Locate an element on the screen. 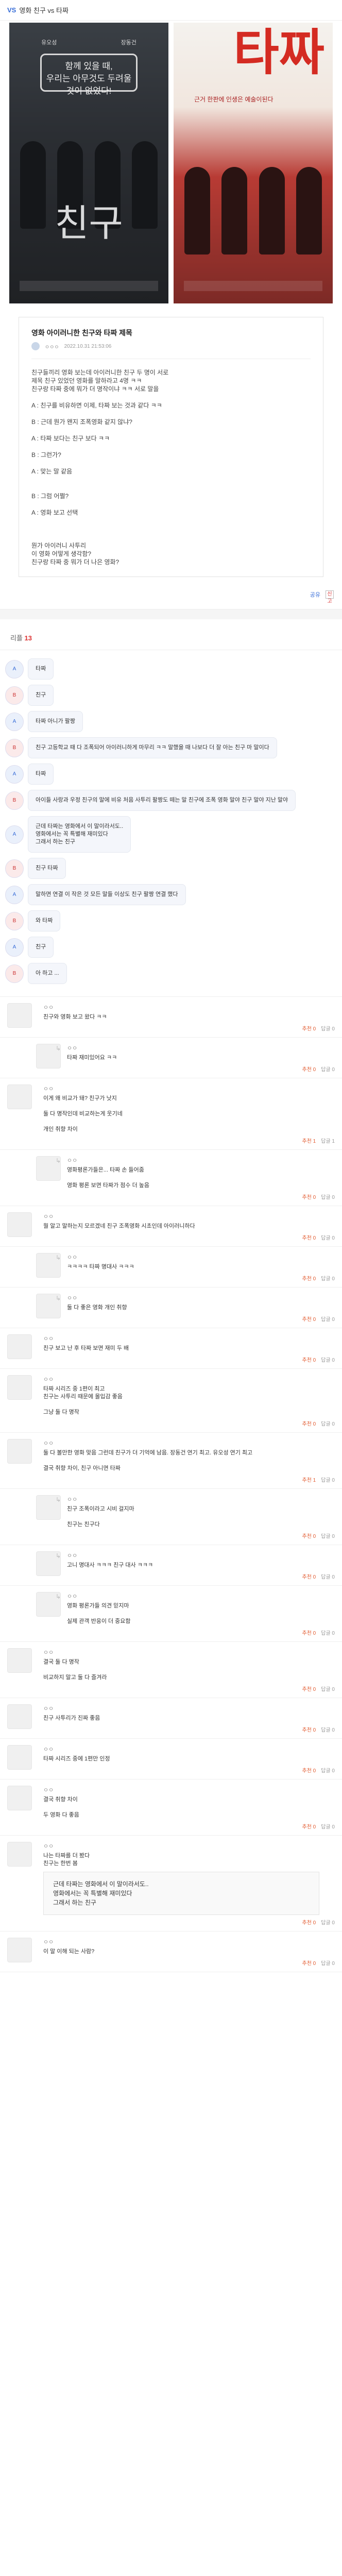  poster-tazza: 타짜 근거 한판에 인생은 예술이된다 is located at coordinates (253, 163).